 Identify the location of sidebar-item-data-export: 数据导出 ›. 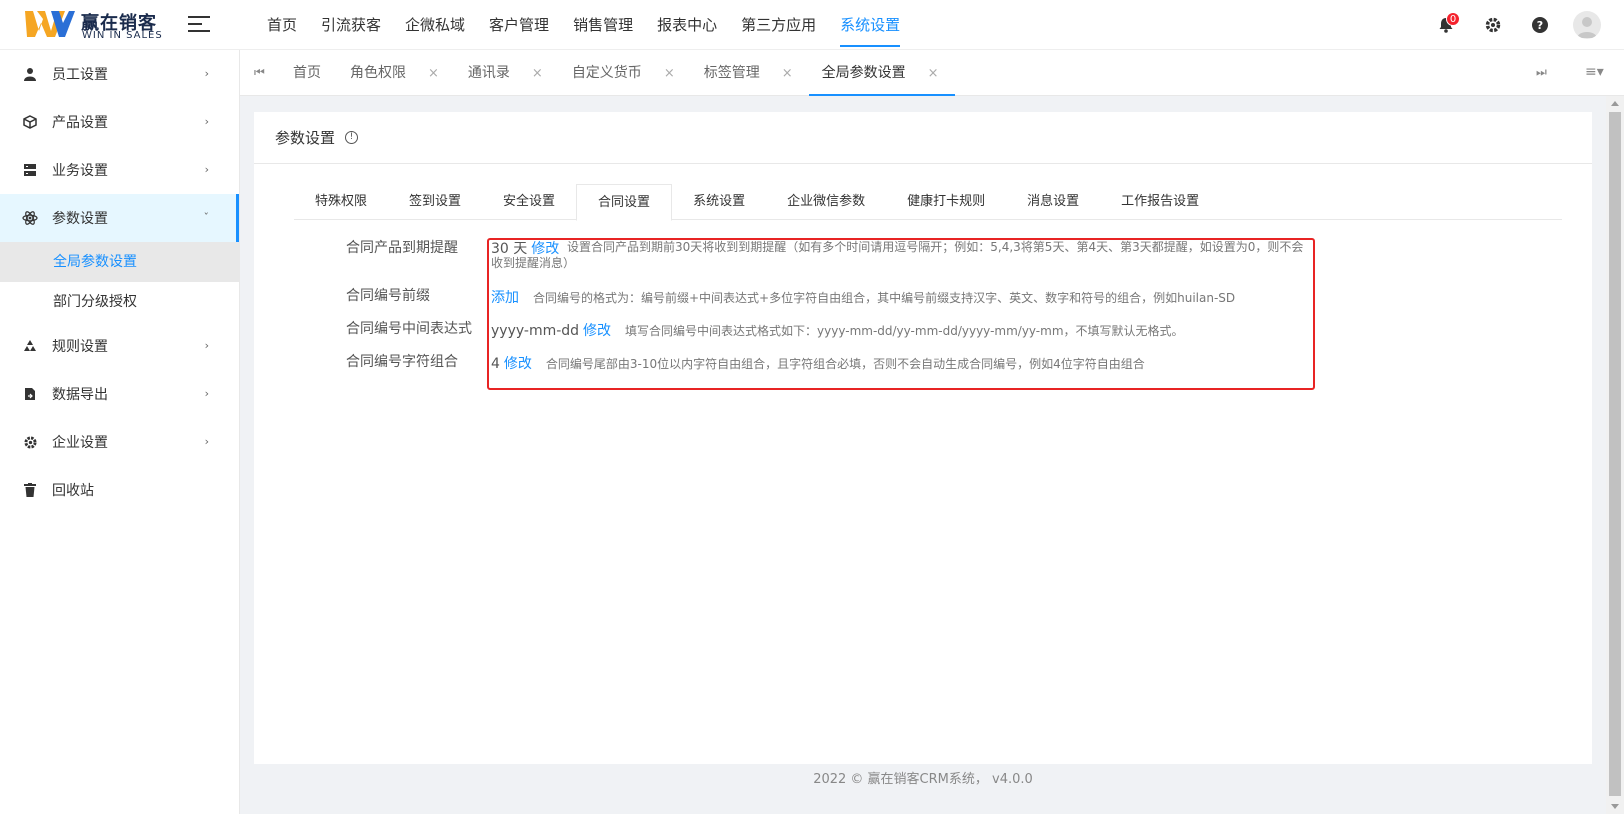
(119, 394).